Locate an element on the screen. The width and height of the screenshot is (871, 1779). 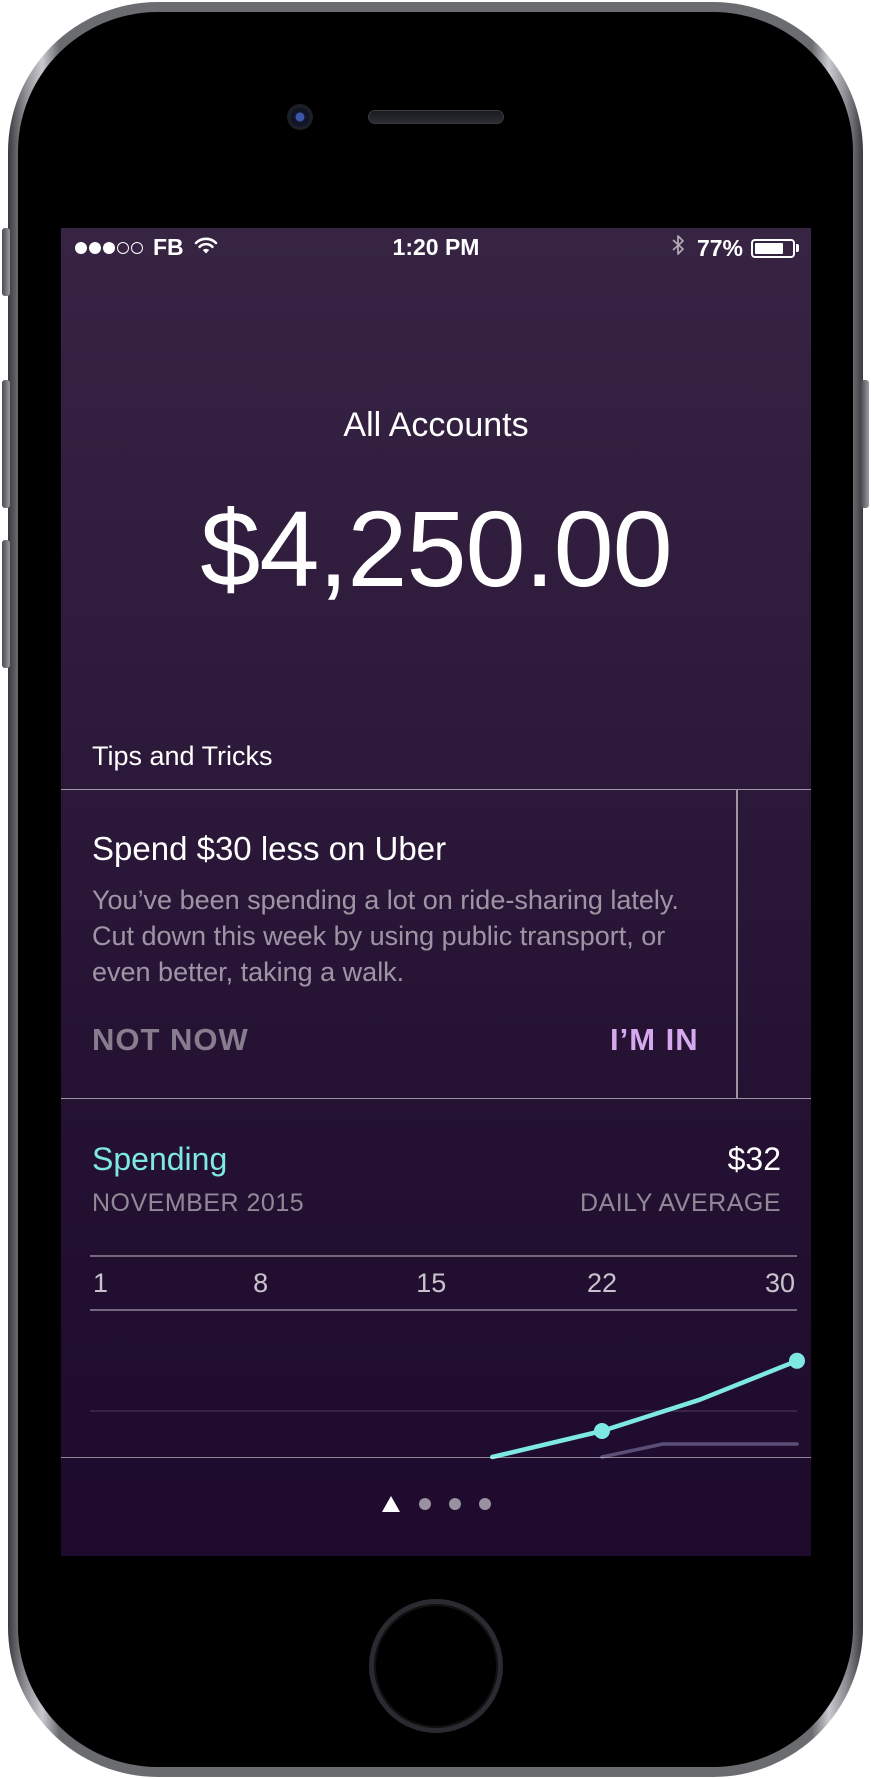
location-arrow-icon is located at coordinates (391, 1504).